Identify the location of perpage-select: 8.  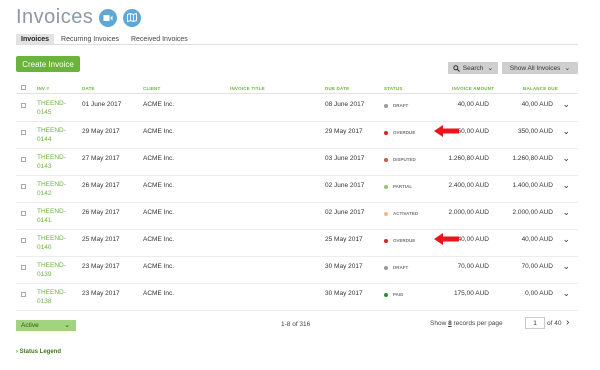
(450, 323).